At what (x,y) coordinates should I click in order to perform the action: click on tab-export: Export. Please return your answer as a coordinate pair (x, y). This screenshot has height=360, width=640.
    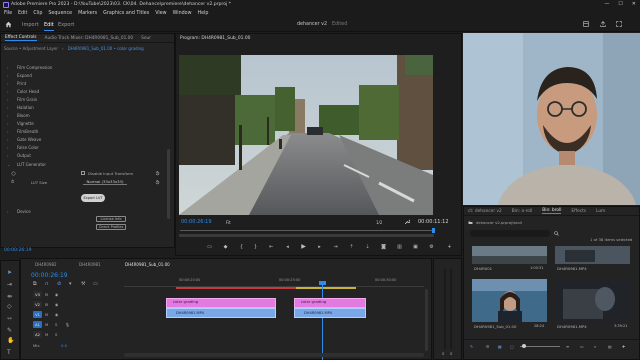
    Looking at the image, I should click on (66, 25).